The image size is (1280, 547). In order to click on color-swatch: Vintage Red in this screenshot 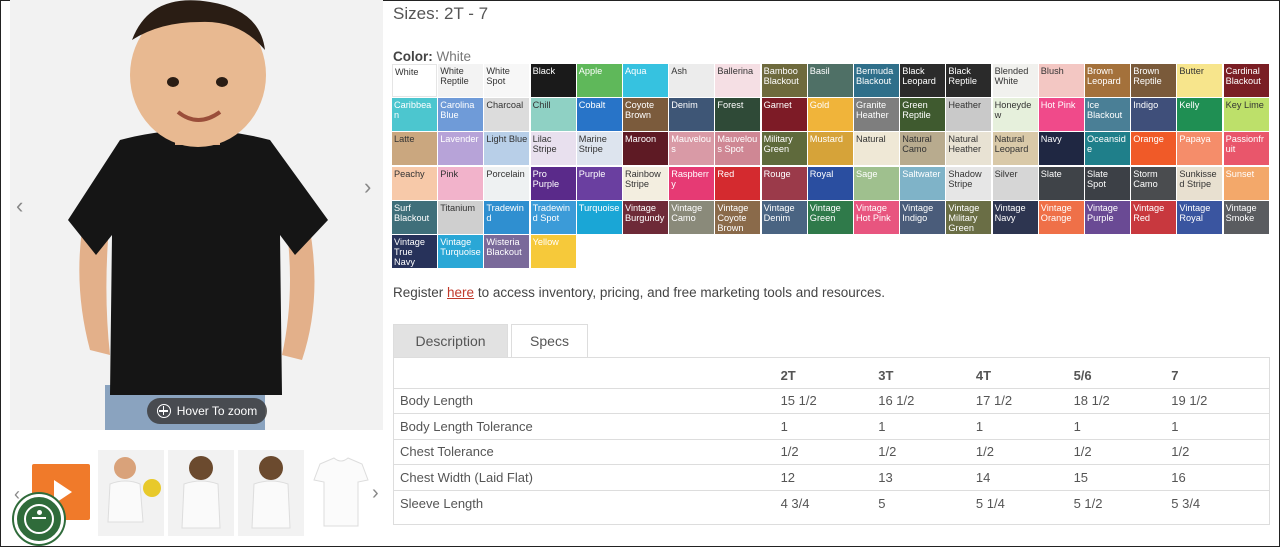, I will do `click(1154, 217)`.